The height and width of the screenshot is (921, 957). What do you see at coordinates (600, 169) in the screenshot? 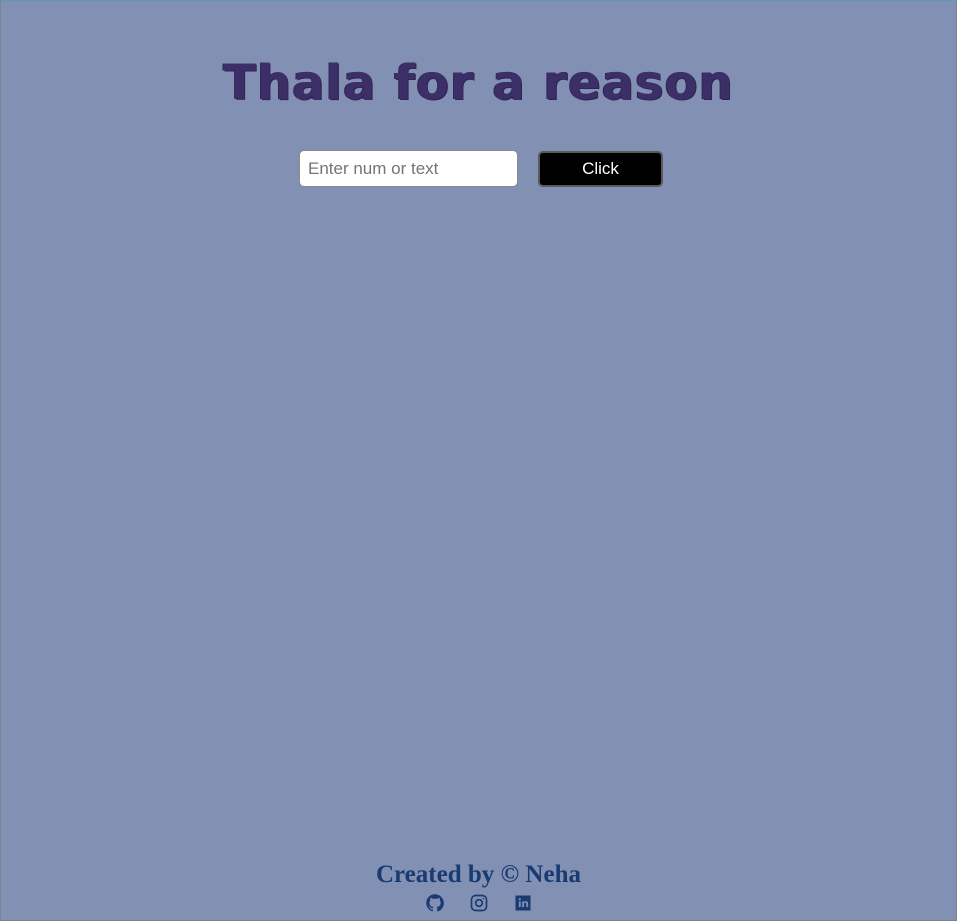
I see `click-button: Click` at bounding box center [600, 169].